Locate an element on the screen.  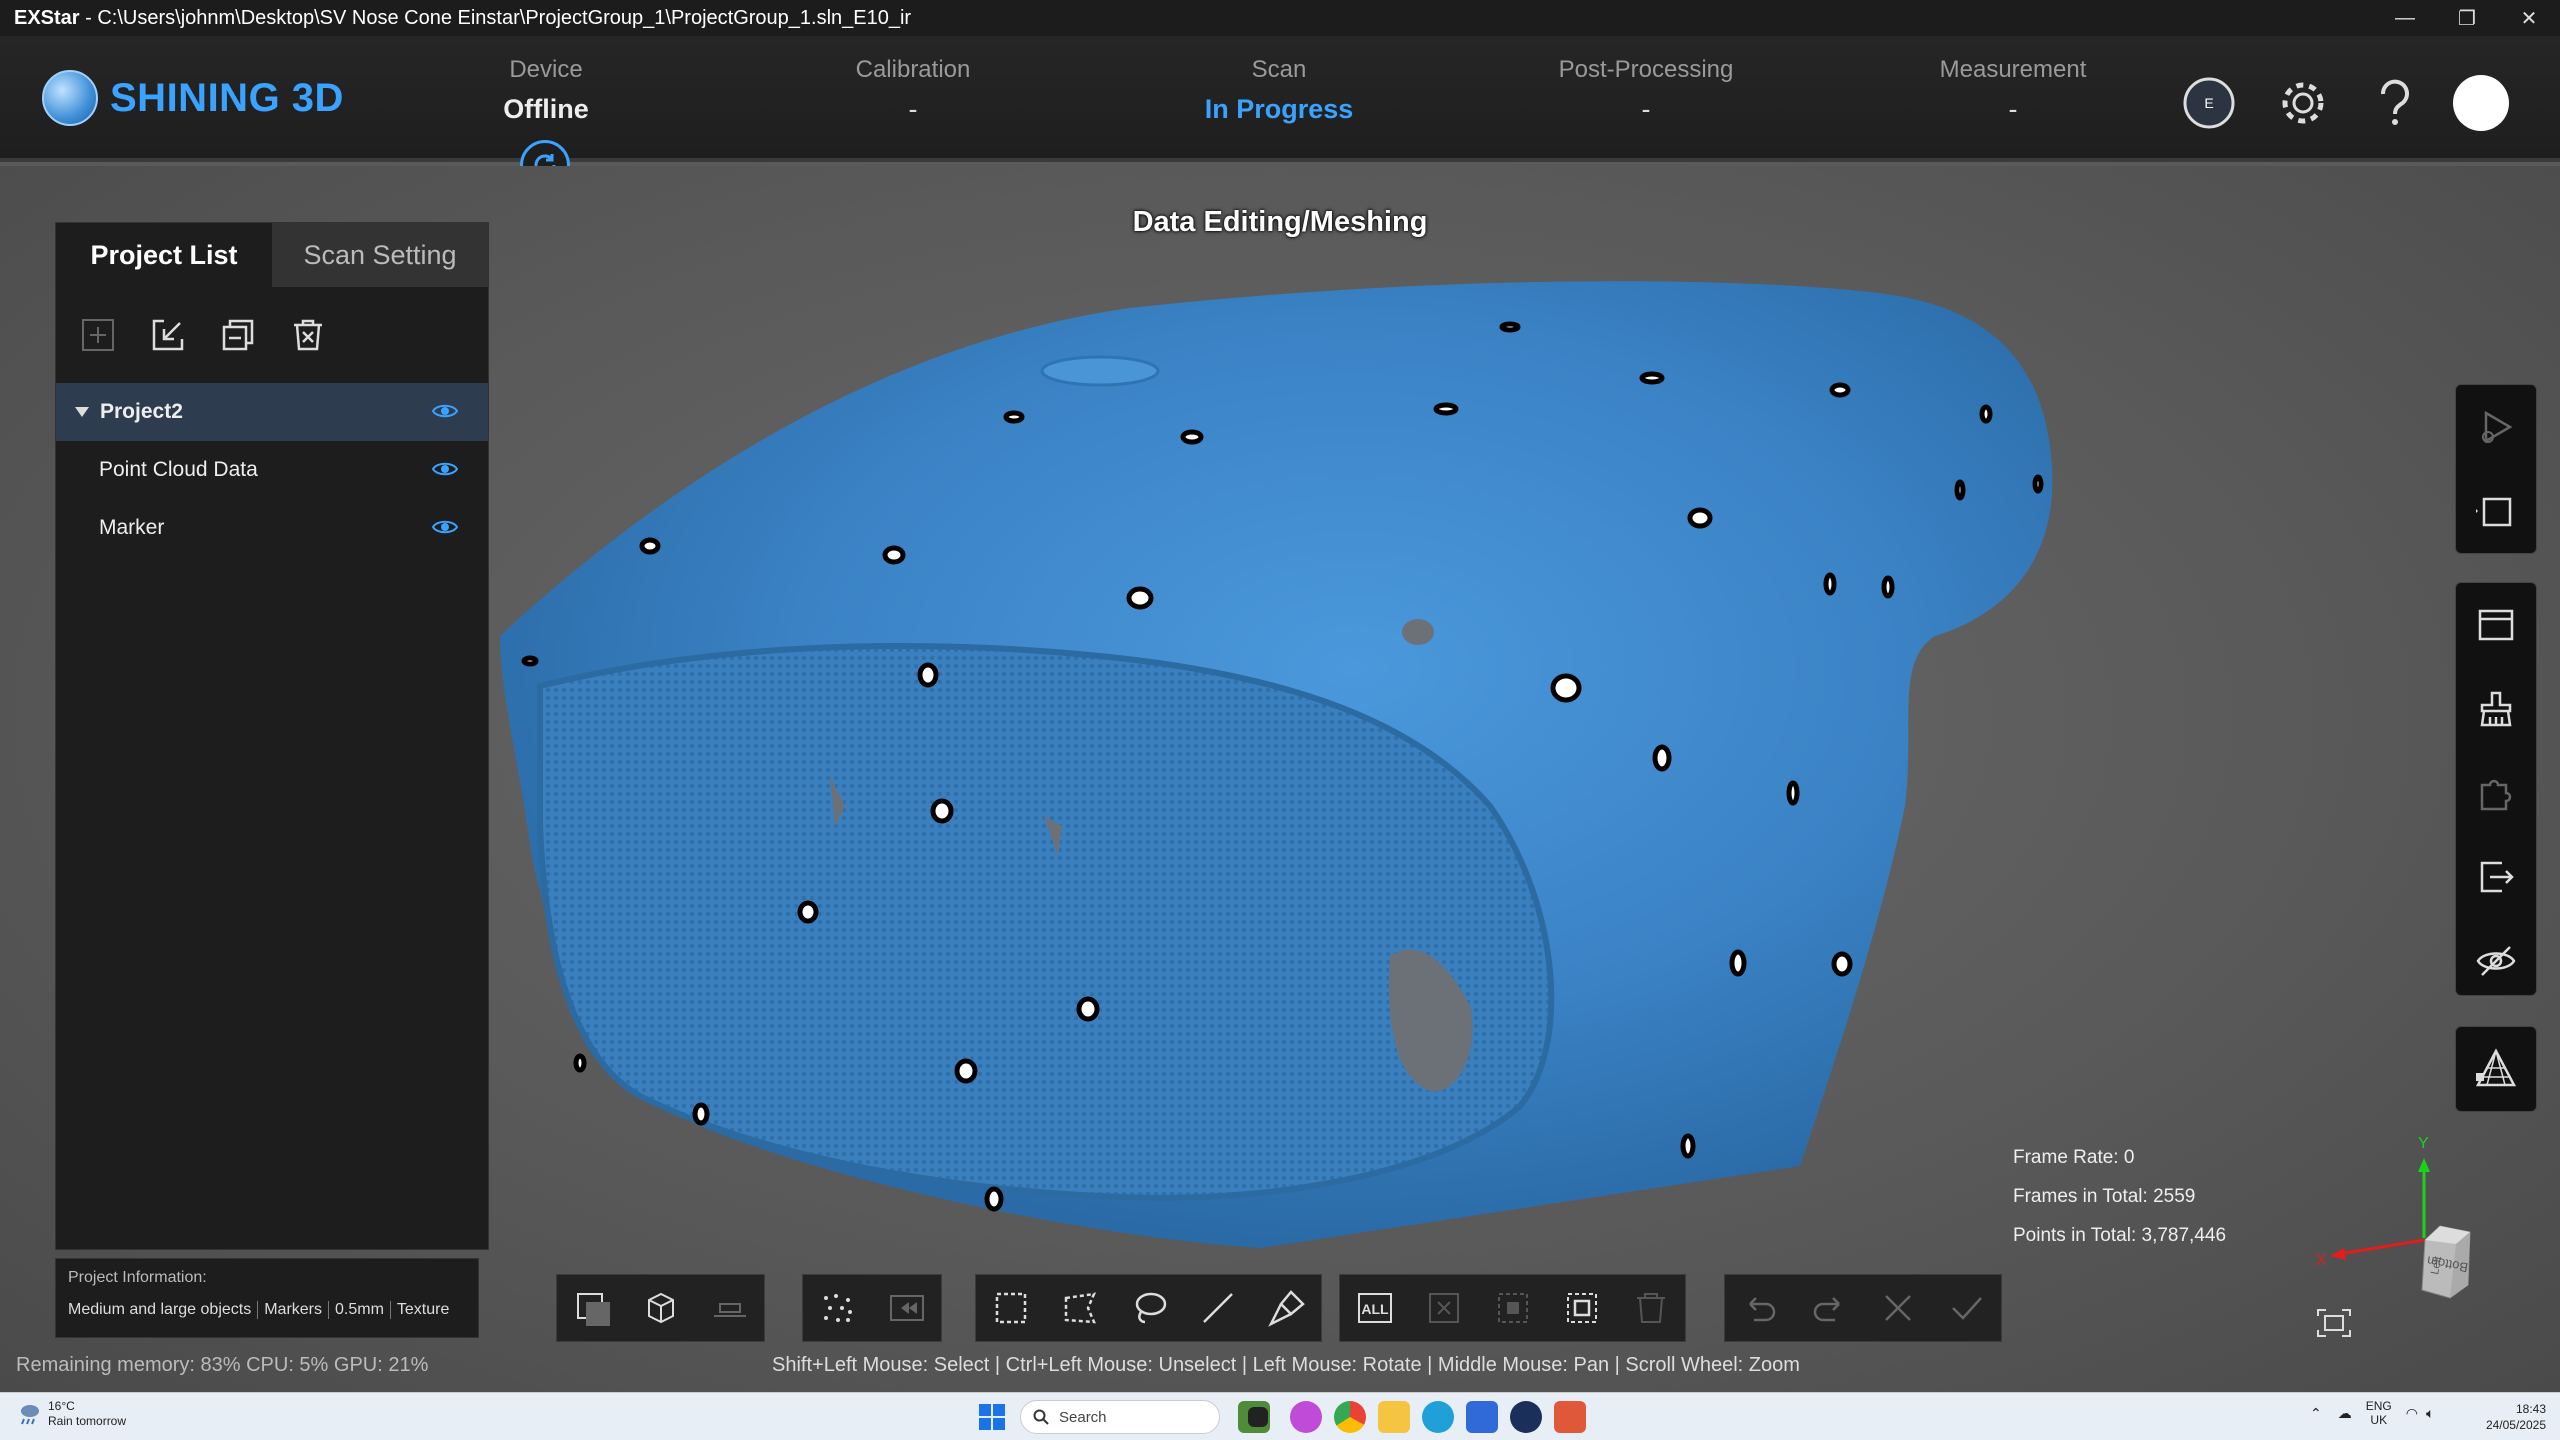
step-status: - is located at coordinates (1646, 109).